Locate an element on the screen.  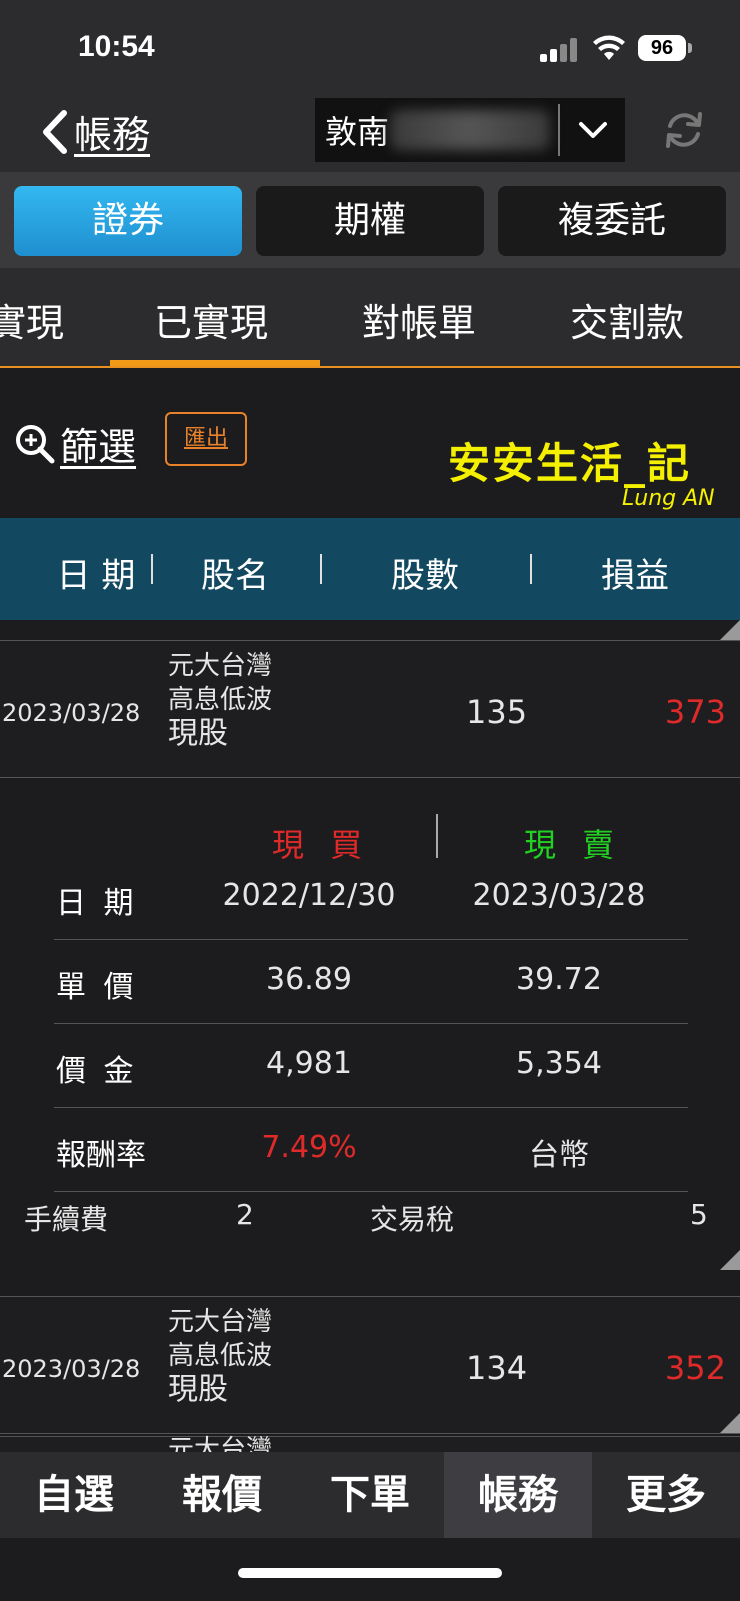
export-button: 匯出 is located at coordinates (206, 439).